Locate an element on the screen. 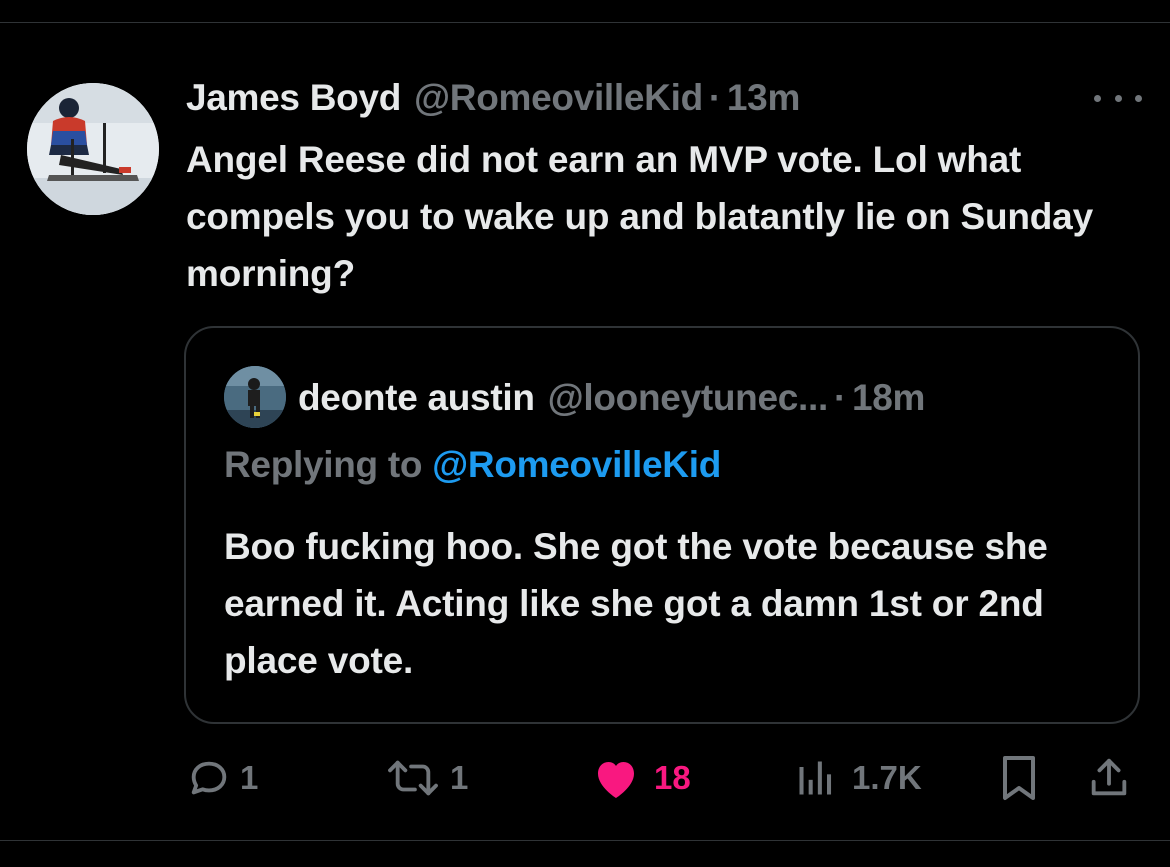 Image resolution: width=1170 pixels, height=867 pixels. share-button is located at coordinates (1109, 778).